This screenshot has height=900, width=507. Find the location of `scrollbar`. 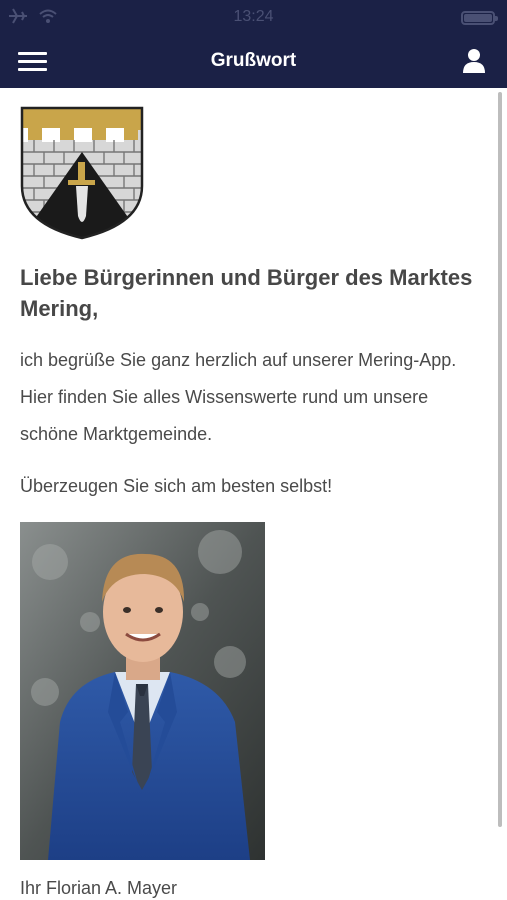

scrollbar is located at coordinates (500, 459).